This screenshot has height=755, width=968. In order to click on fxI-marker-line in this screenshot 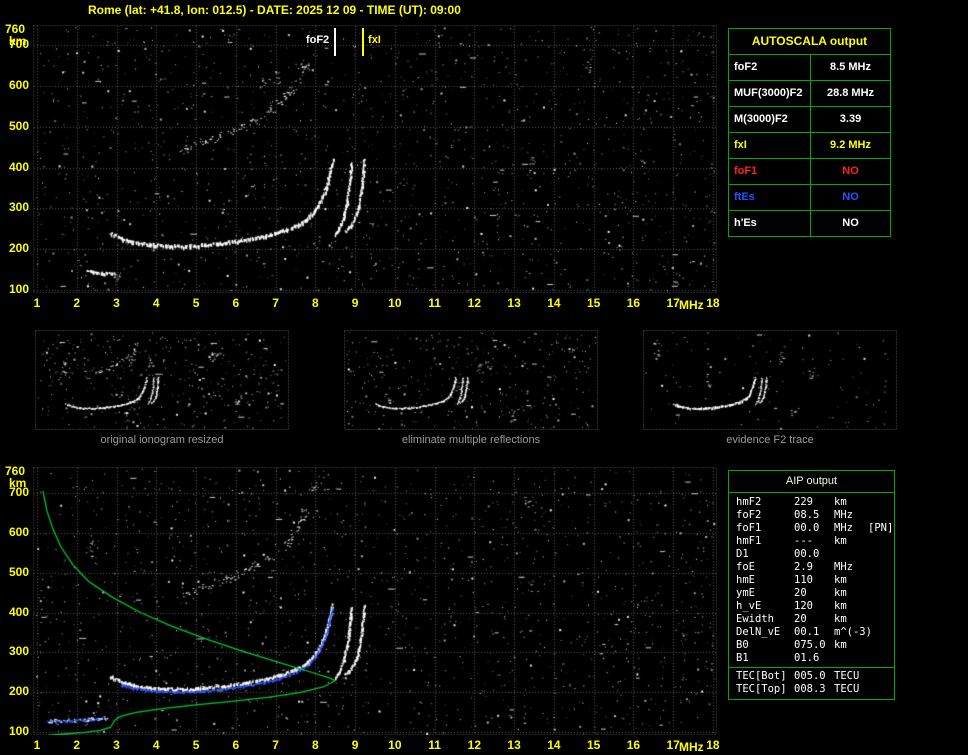, I will do `click(363, 42)`.